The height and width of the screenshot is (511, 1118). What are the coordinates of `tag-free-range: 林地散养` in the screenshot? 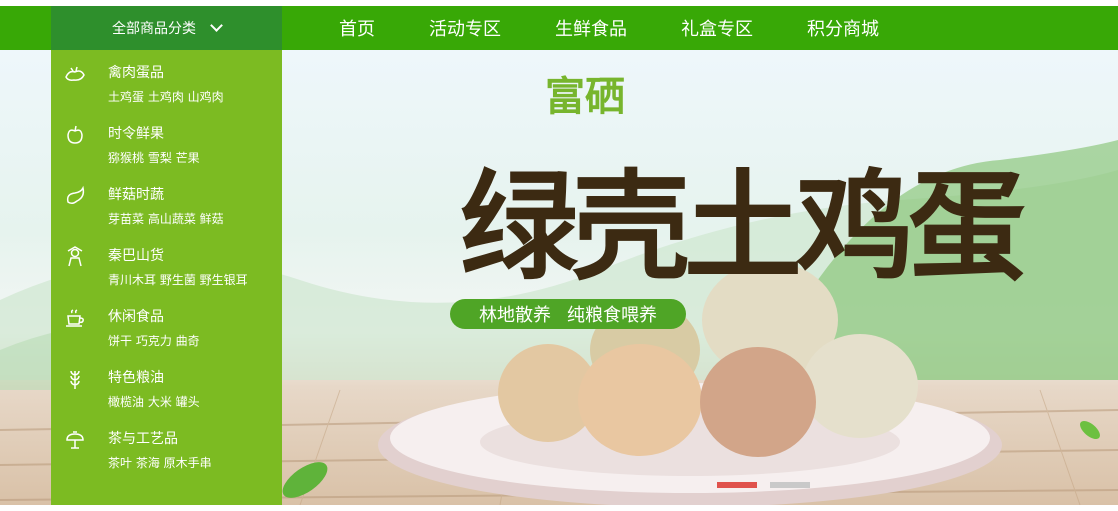 It's located at (515, 315).